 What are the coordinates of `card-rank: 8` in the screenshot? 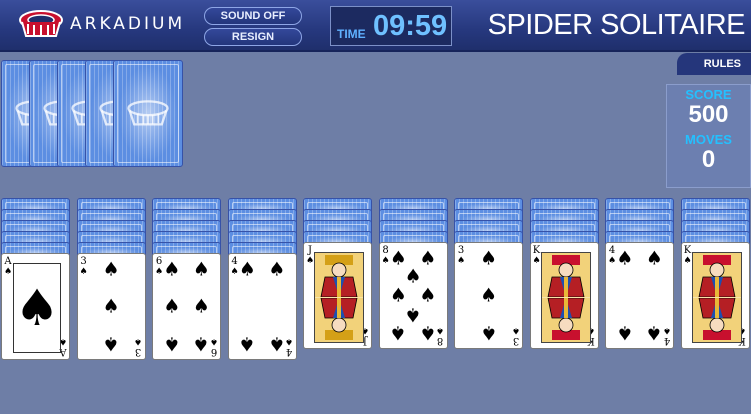 It's located at (440, 340).